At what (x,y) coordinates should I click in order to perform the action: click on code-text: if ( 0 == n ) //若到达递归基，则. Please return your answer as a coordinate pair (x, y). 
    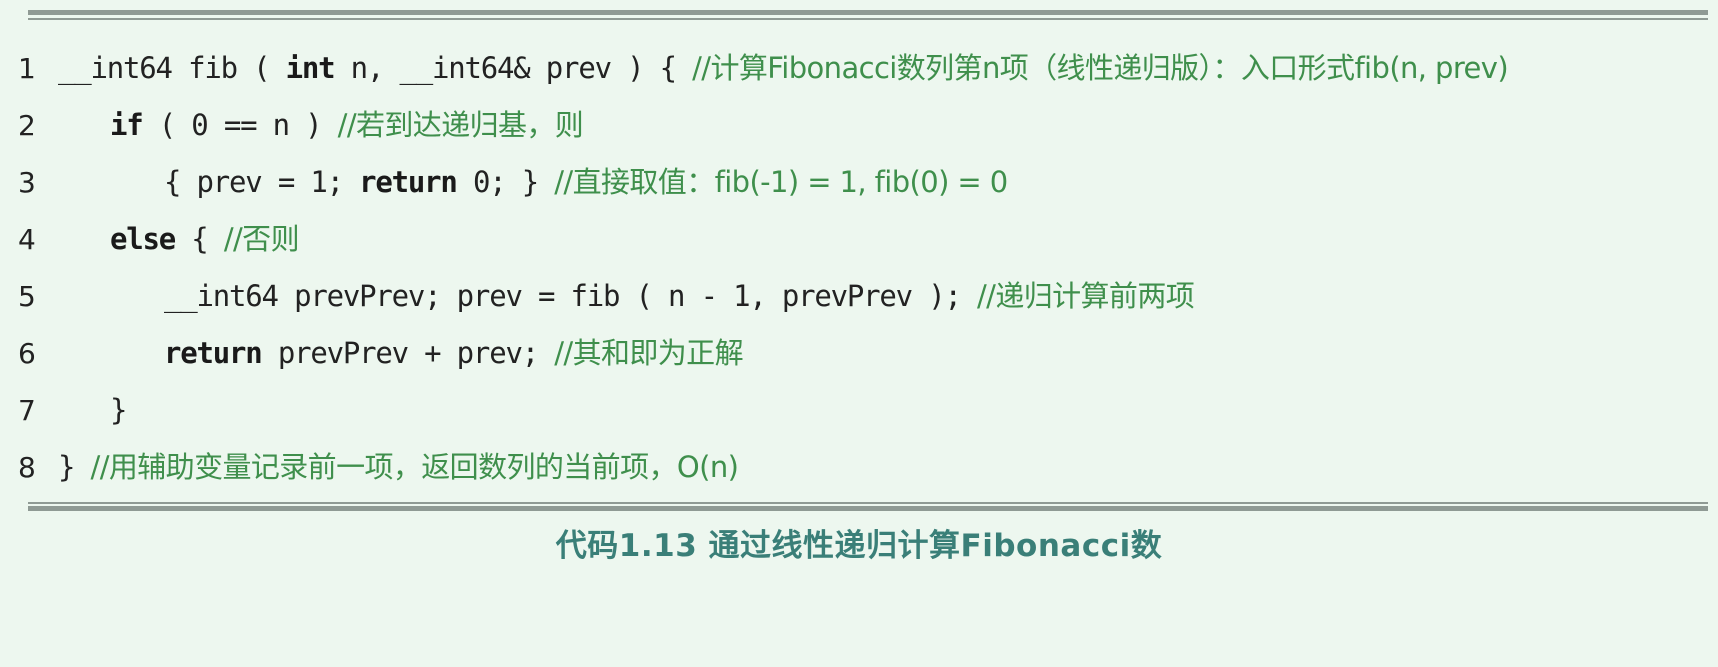
    Looking at the image, I should click on (321, 125).